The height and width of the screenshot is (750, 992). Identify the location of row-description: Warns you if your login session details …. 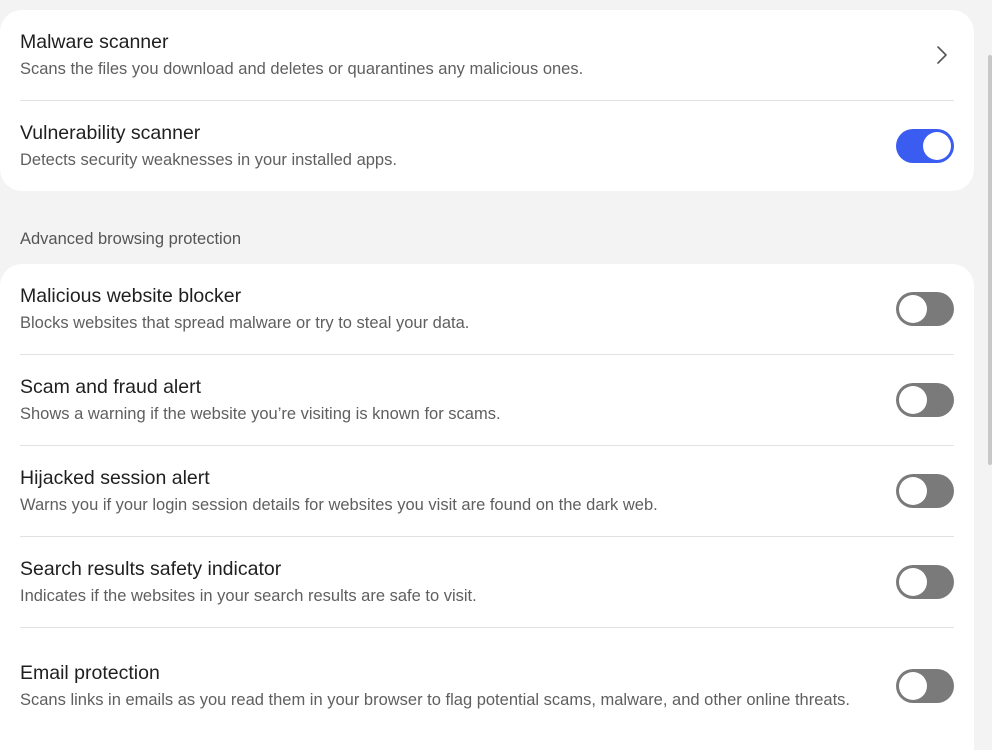
(339, 504).